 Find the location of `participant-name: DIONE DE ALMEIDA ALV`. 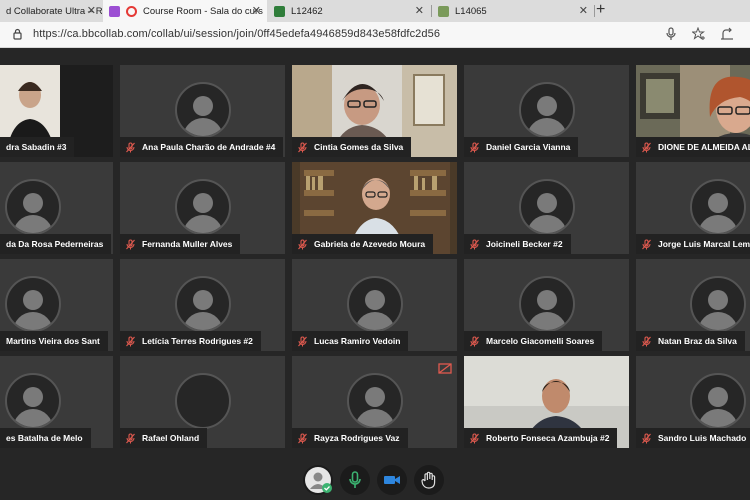

participant-name: DIONE DE ALMEIDA ALV is located at coordinates (704, 147).